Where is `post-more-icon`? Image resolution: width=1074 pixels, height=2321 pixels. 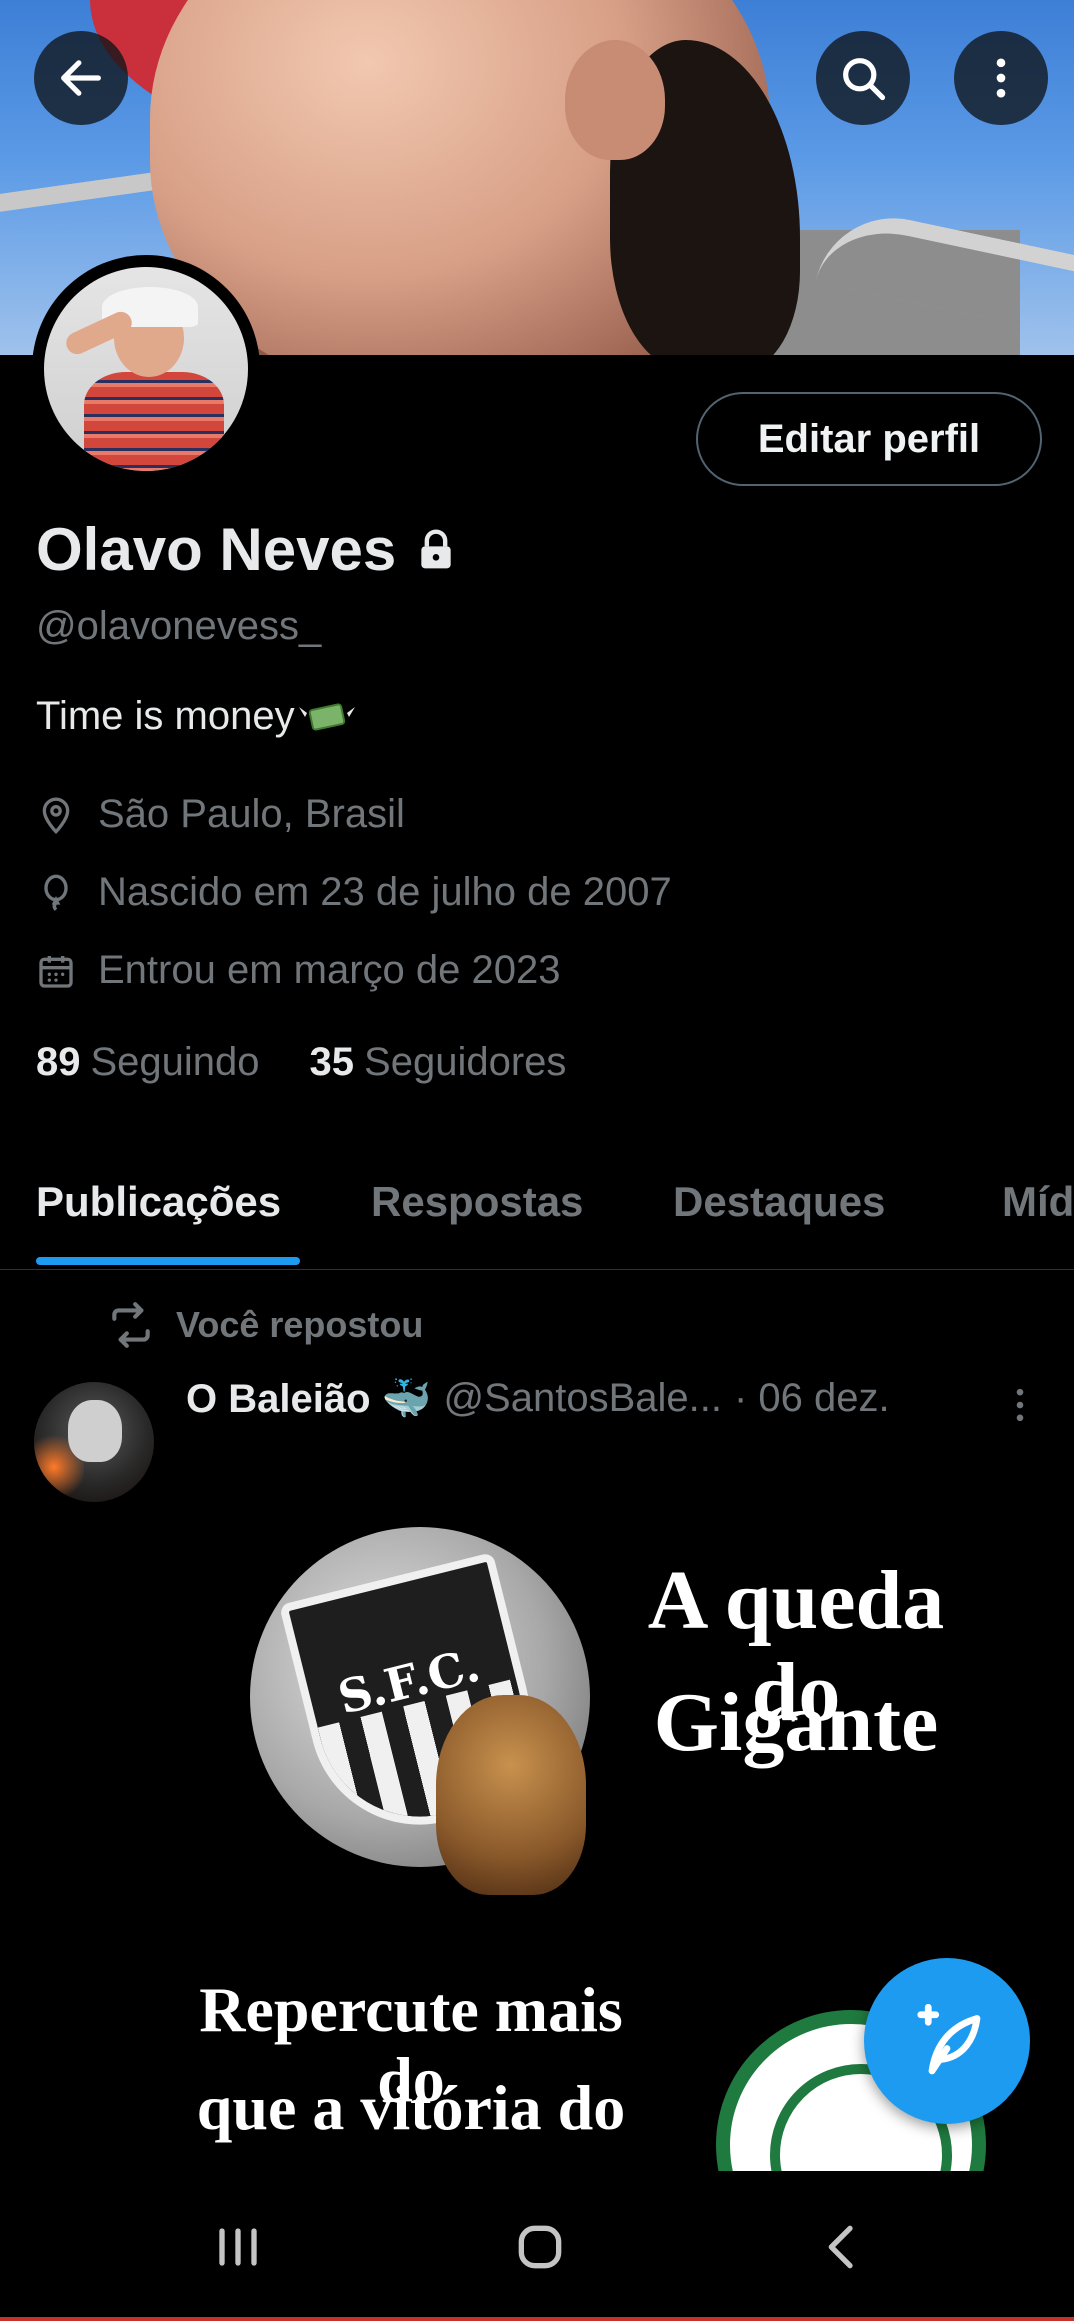
post-more-icon is located at coordinates (1020, 1405).